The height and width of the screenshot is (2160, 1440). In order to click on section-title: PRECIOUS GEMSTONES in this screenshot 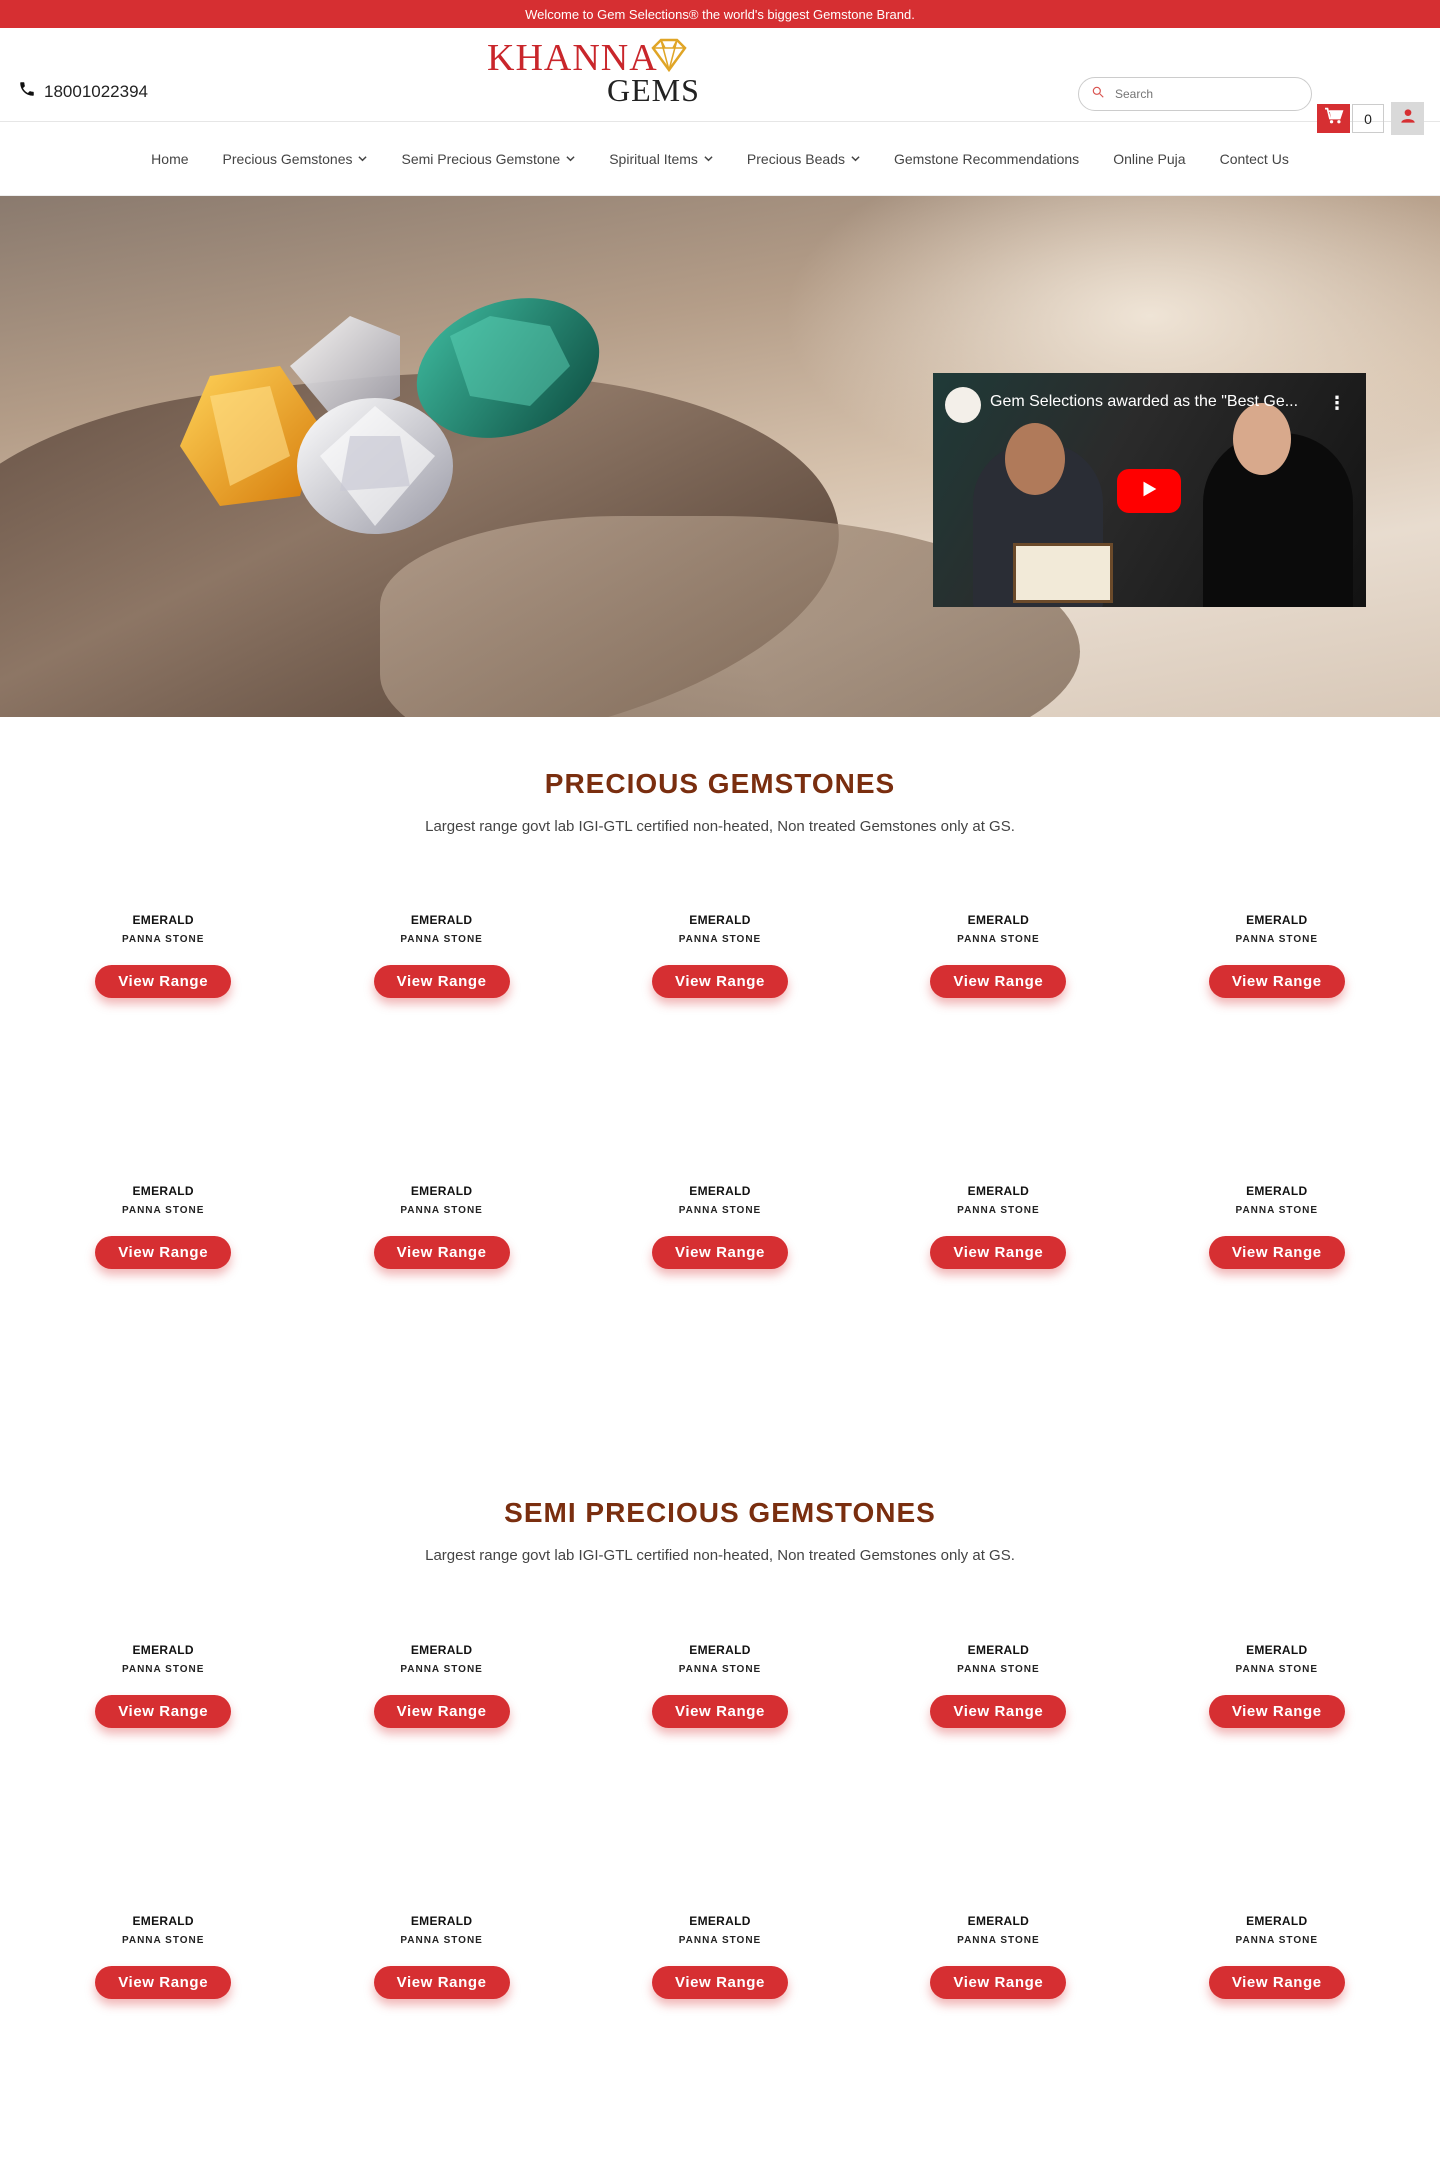, I will do `click(720, 783)`.